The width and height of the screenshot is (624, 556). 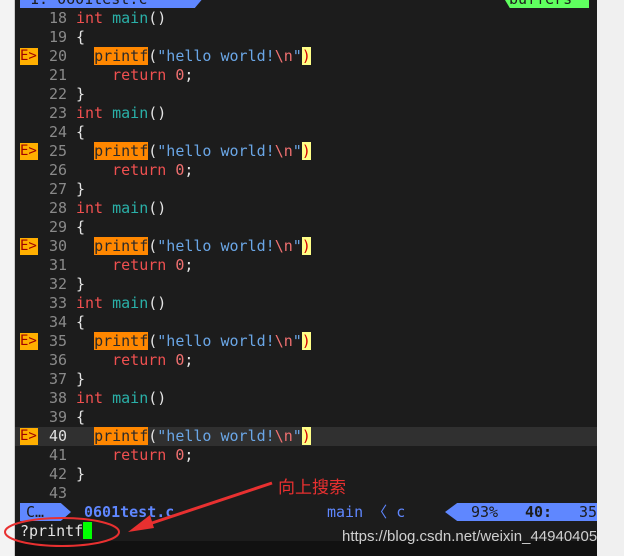 What do you see at coordinates (470, 536) in the screenshot?
I see `watermark: https://blog.csdn.net/weixin_44940405` at bounding box center [470, 536].